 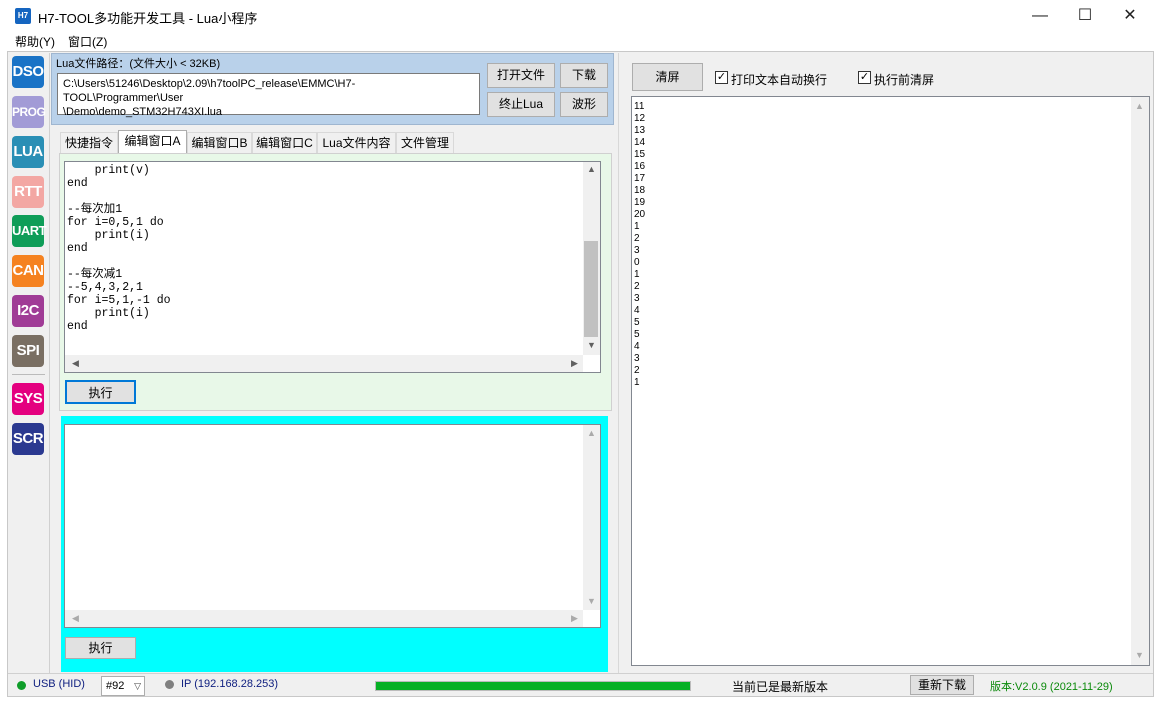 What do you see at coordinates (667, 77) in the screenshot?
I see `clear-screen-button: 清屏` at bounding box center [667, 77].